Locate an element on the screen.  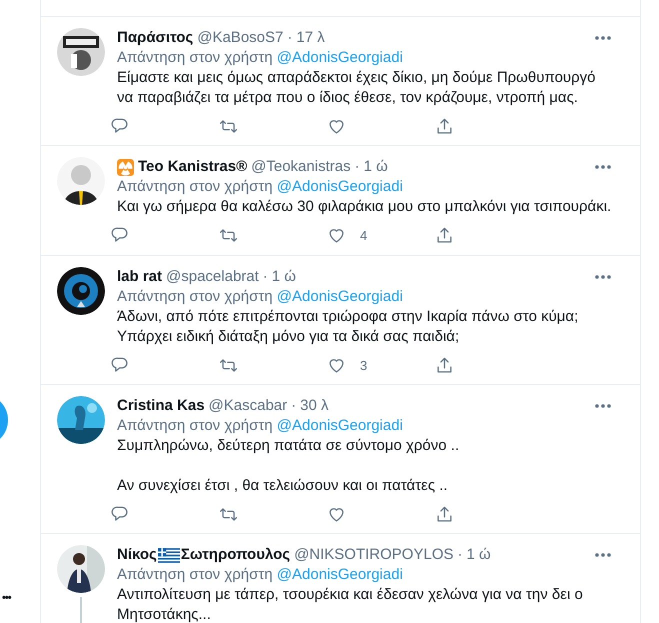
like-count: 4 is located at coordinates (364, 236).